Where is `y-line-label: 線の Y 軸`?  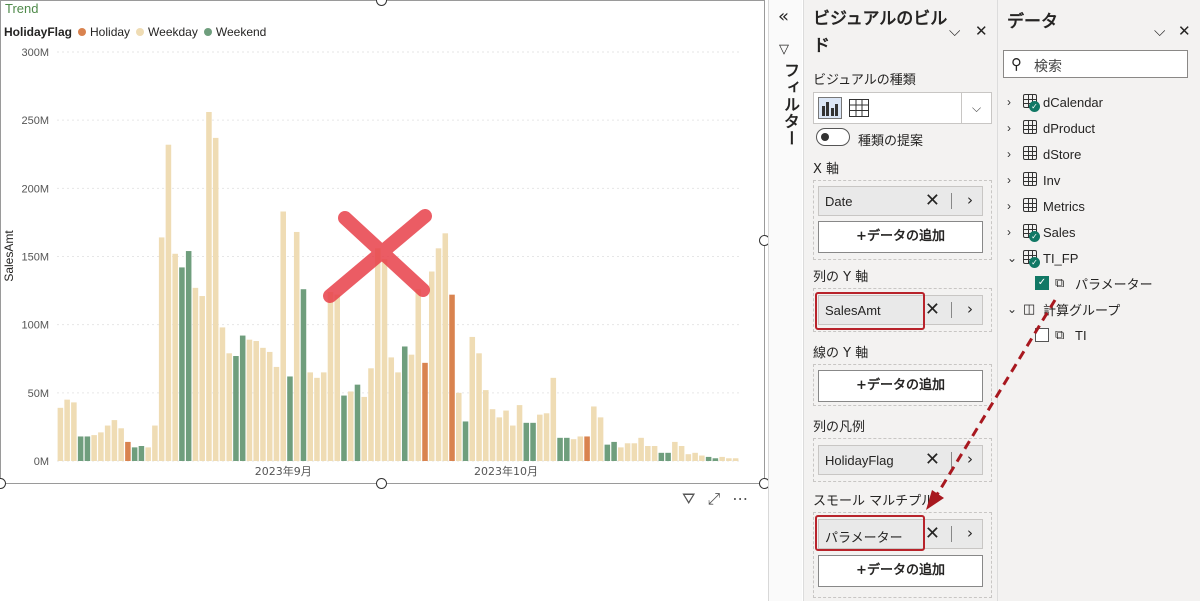
y-line-label: 線の Y 軸 is located at coordinates (841, 353).